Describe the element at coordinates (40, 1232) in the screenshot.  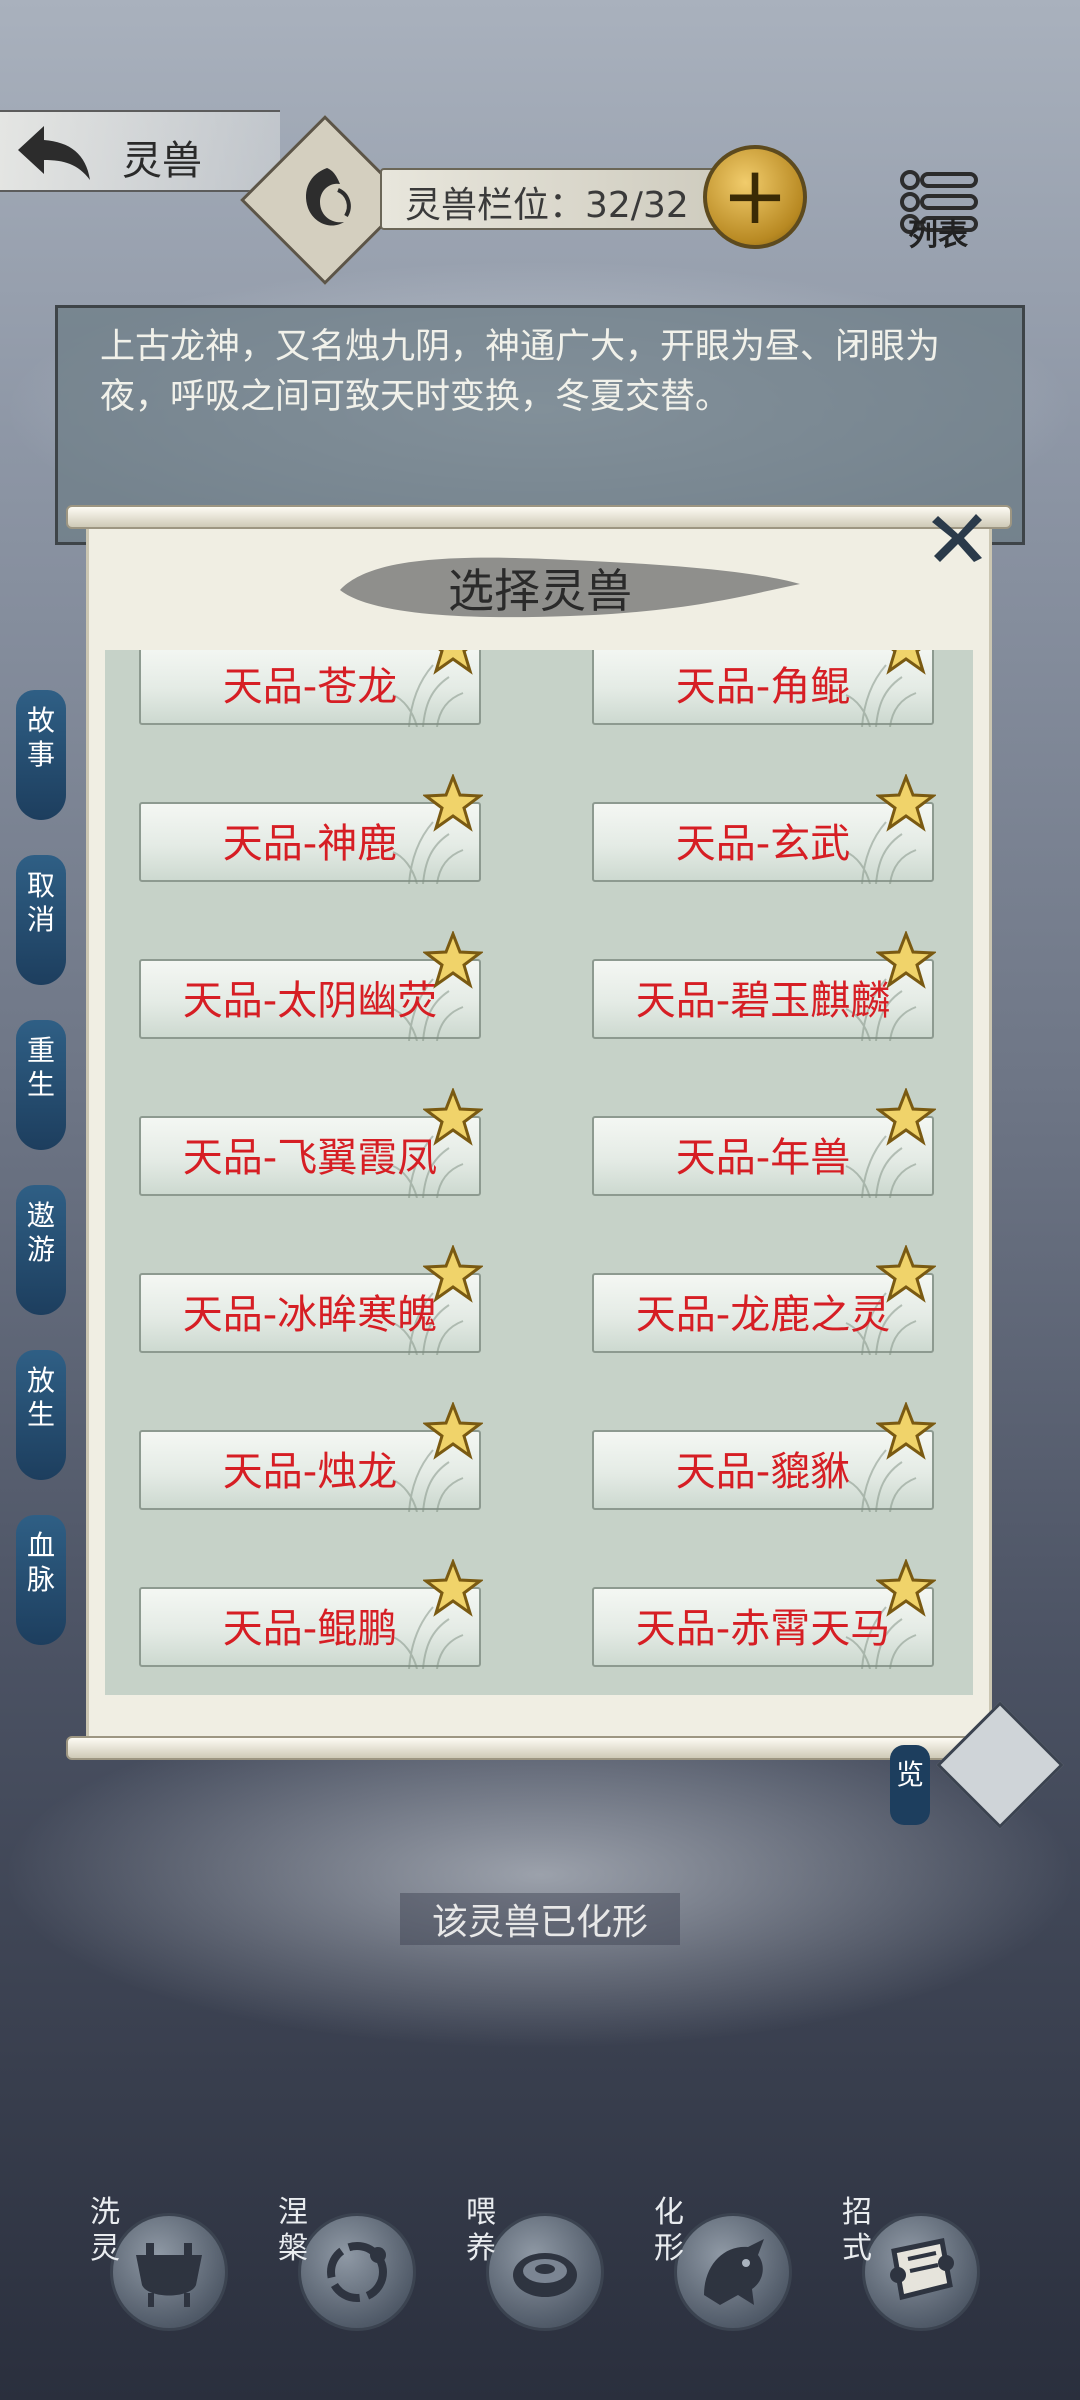
I see `side-button-label: 遨游` at that location.